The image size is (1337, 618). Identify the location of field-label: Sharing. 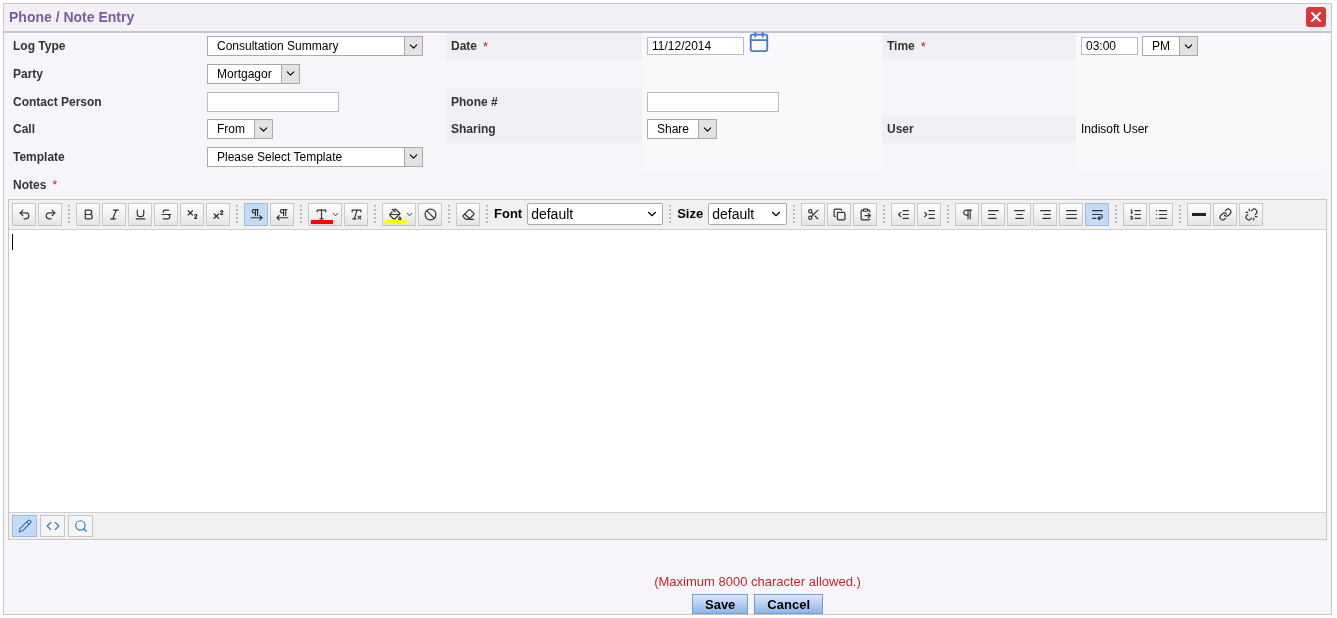
(473, 130).